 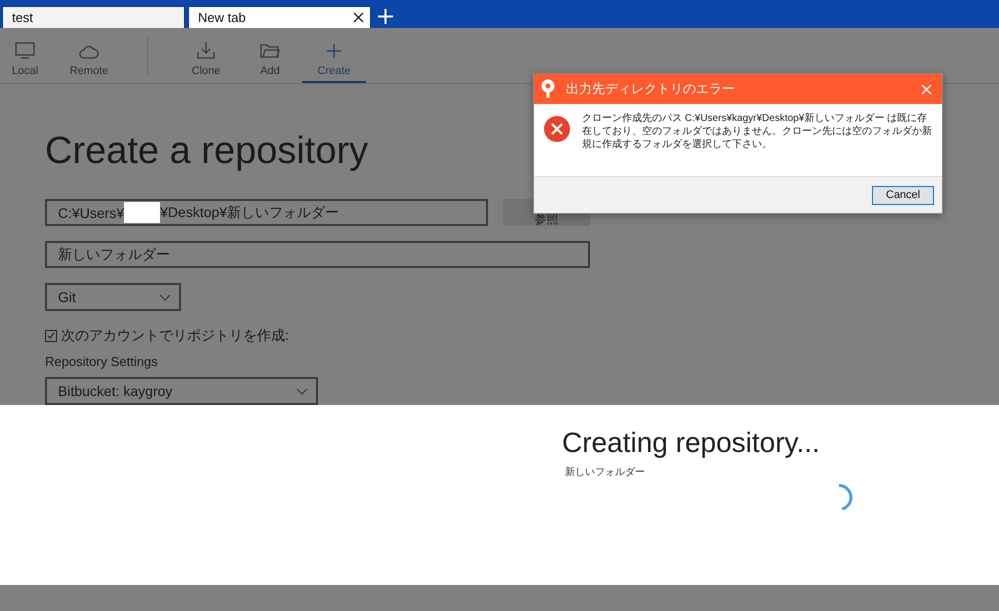 I want to click on select-value: Bitbucket: kaygroy, so click(x=115, y=391).